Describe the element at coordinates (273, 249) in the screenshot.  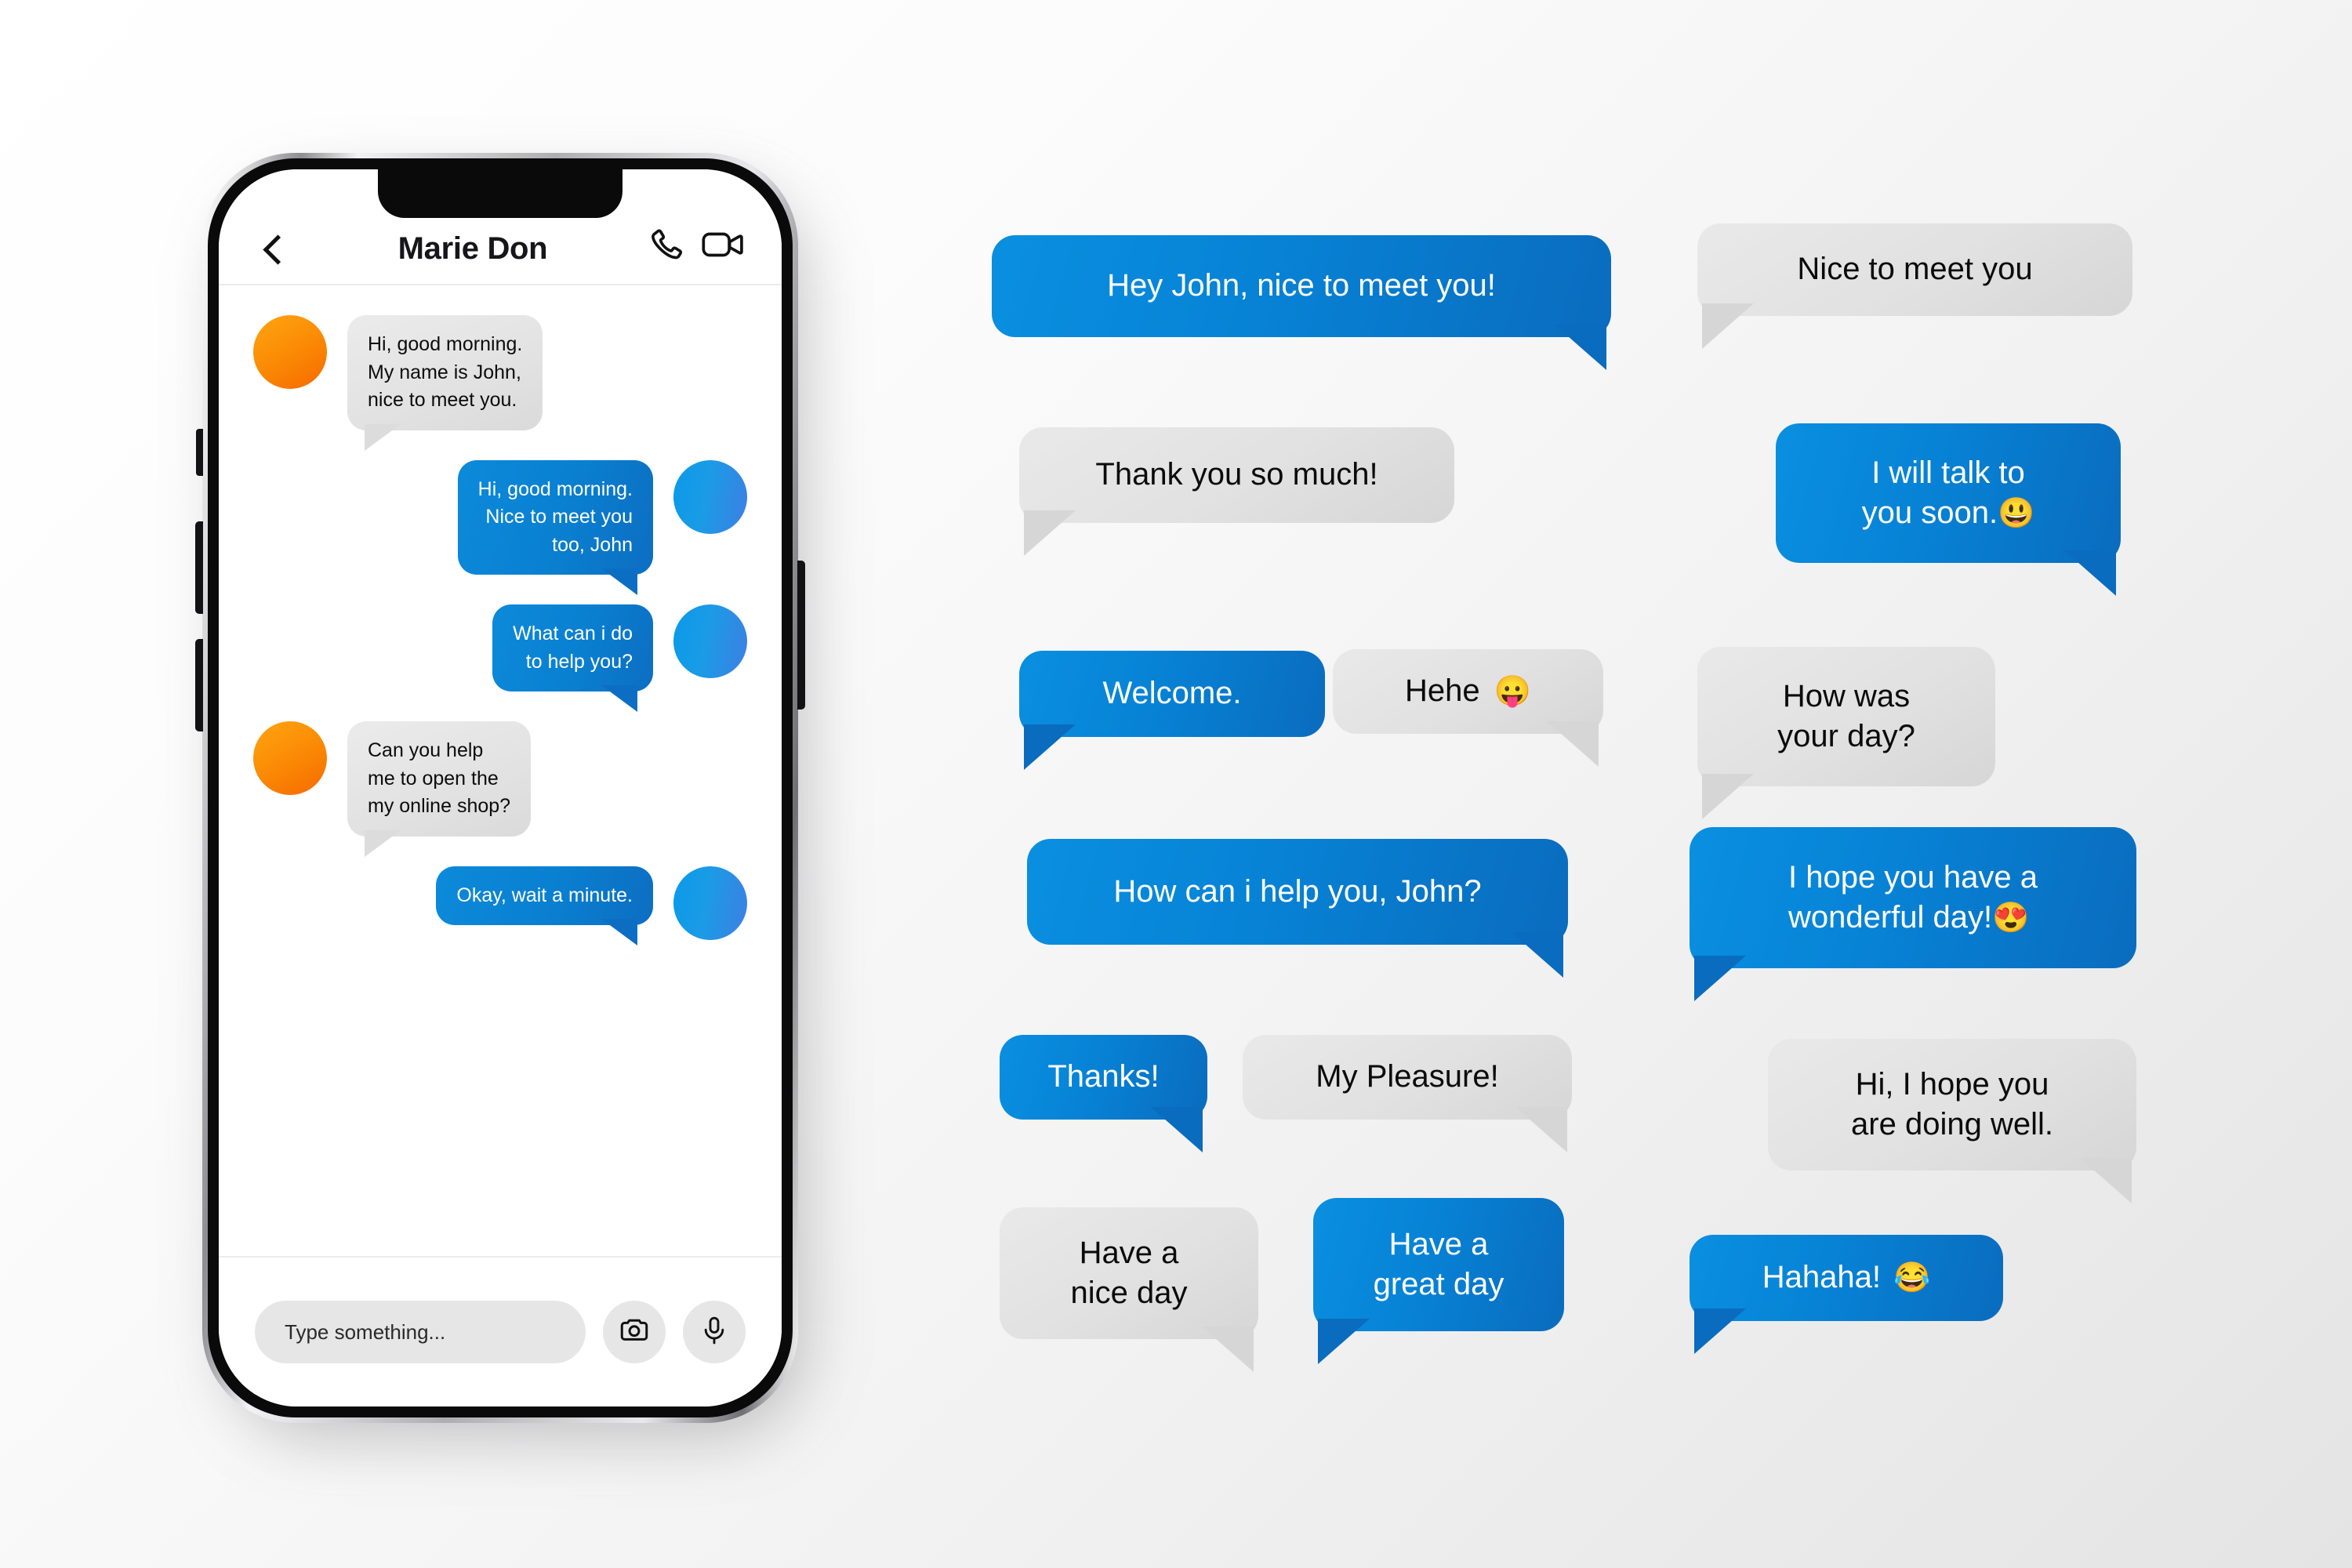
I see `back-chevron-icon` at that location.